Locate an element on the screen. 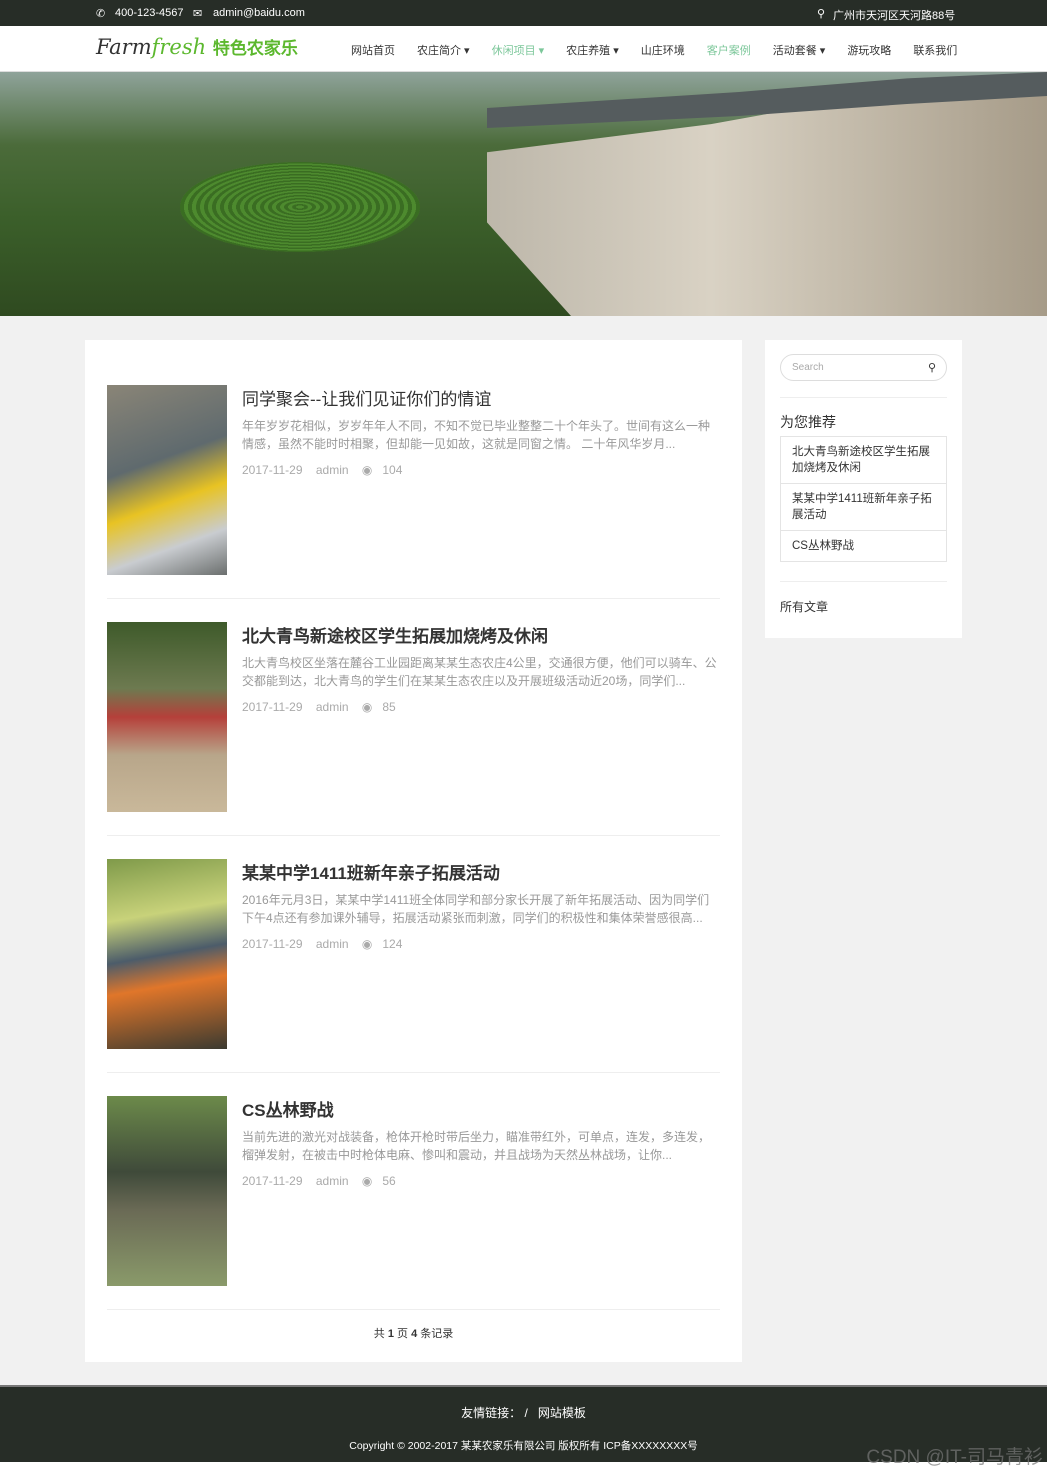 This screenshot has height=1475, width=1059. article-title: 同学聚会--让我们见证你们的情谊 is located at coordinates (366, 397).